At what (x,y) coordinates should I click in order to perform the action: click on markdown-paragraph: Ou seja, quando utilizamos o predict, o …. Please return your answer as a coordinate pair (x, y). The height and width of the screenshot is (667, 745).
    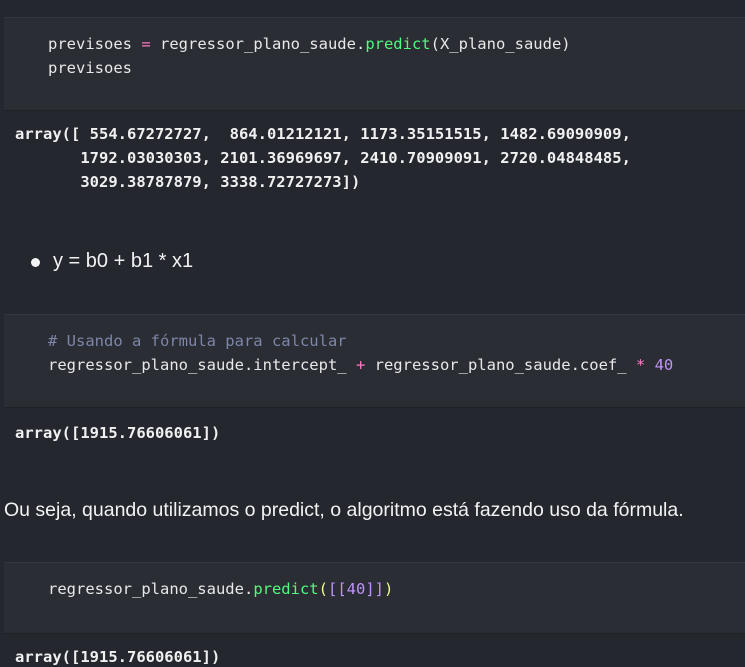
    Looking at the image, I should click on (344, 510).